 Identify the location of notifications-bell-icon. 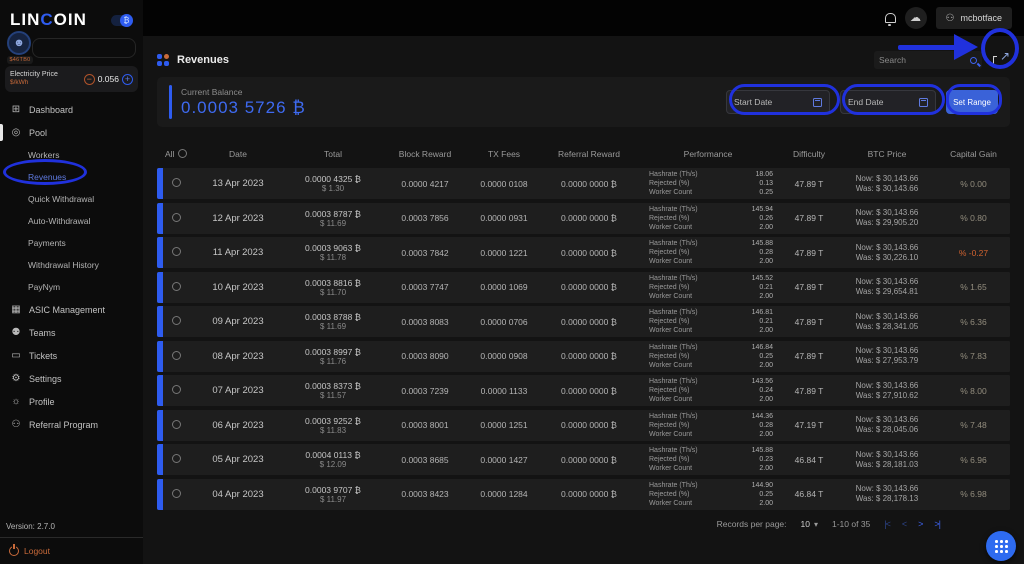
(890, 19).